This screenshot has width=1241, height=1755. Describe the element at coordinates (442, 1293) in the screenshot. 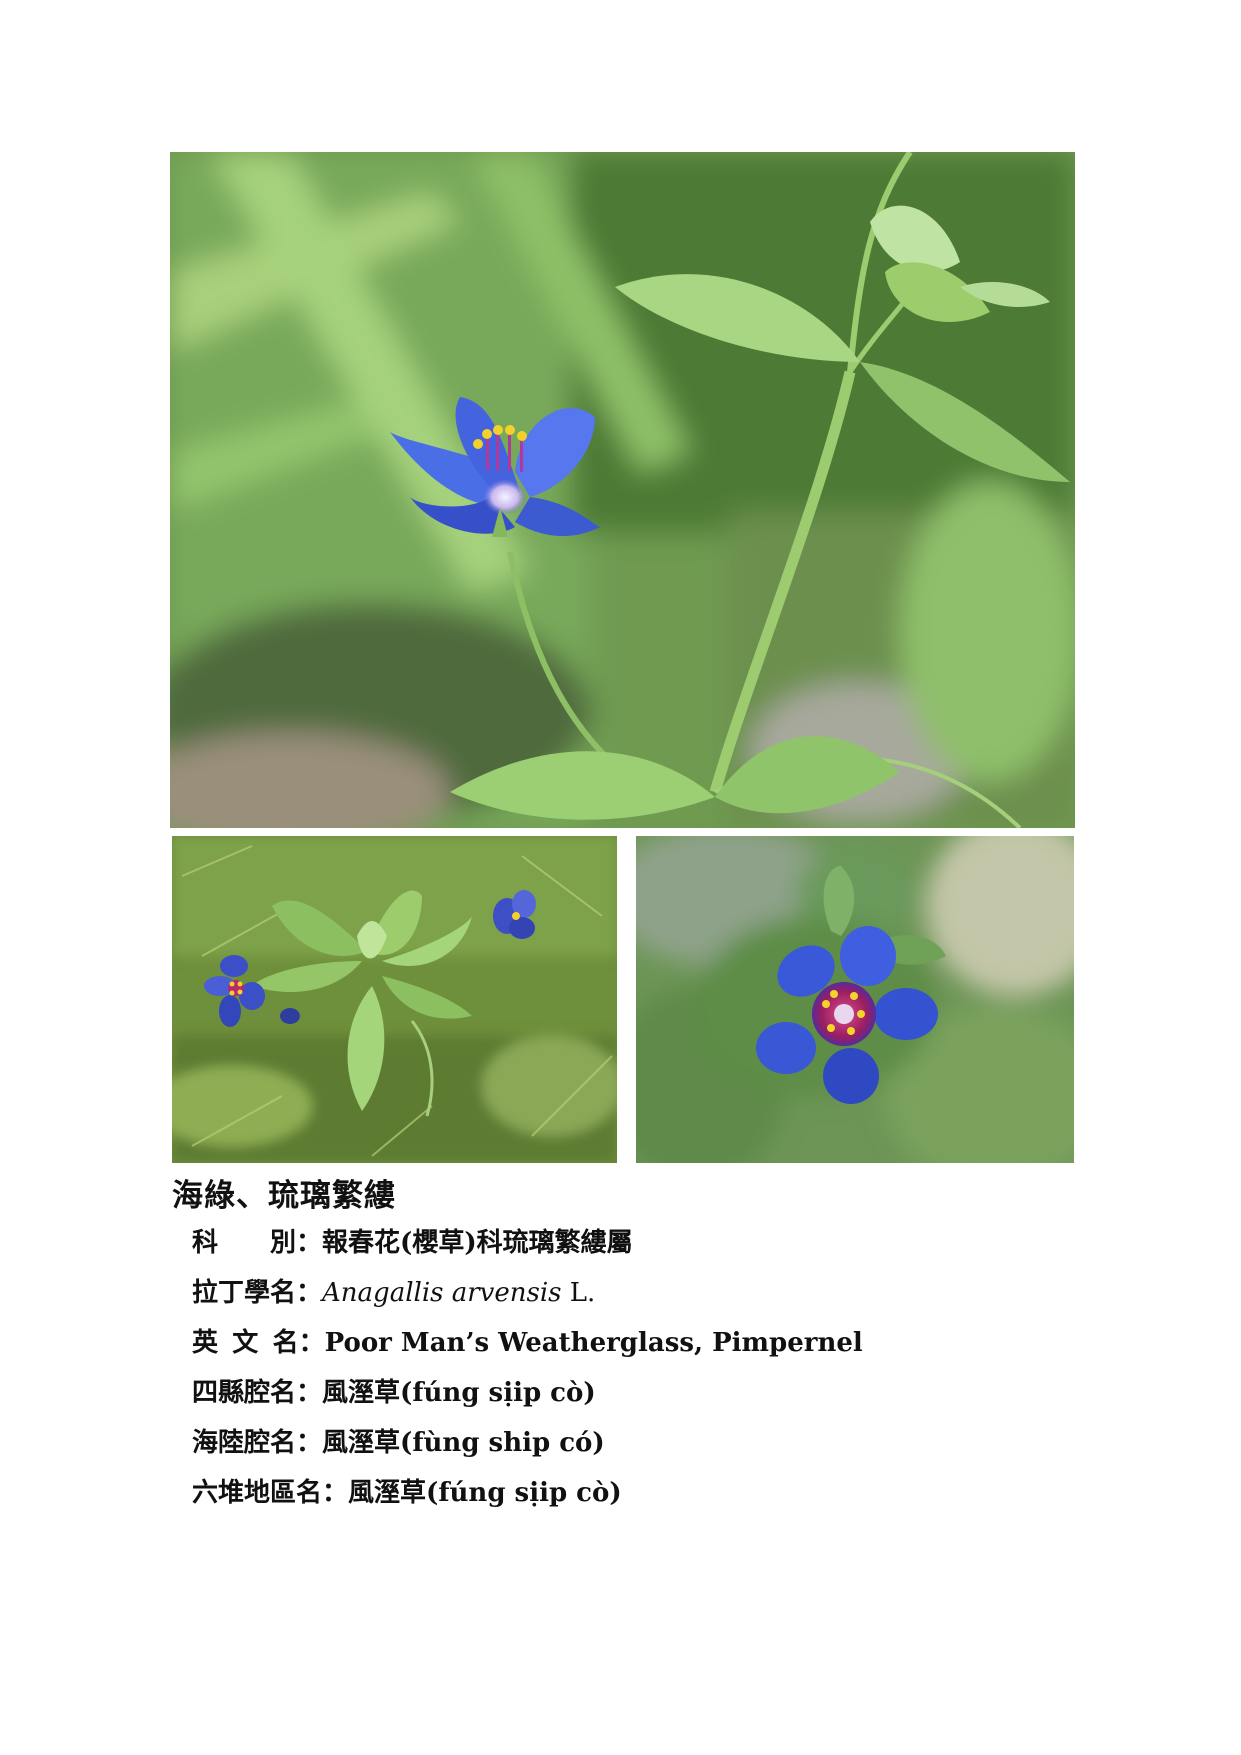

I see `latin-name: Anagallis arvensis` at that location.